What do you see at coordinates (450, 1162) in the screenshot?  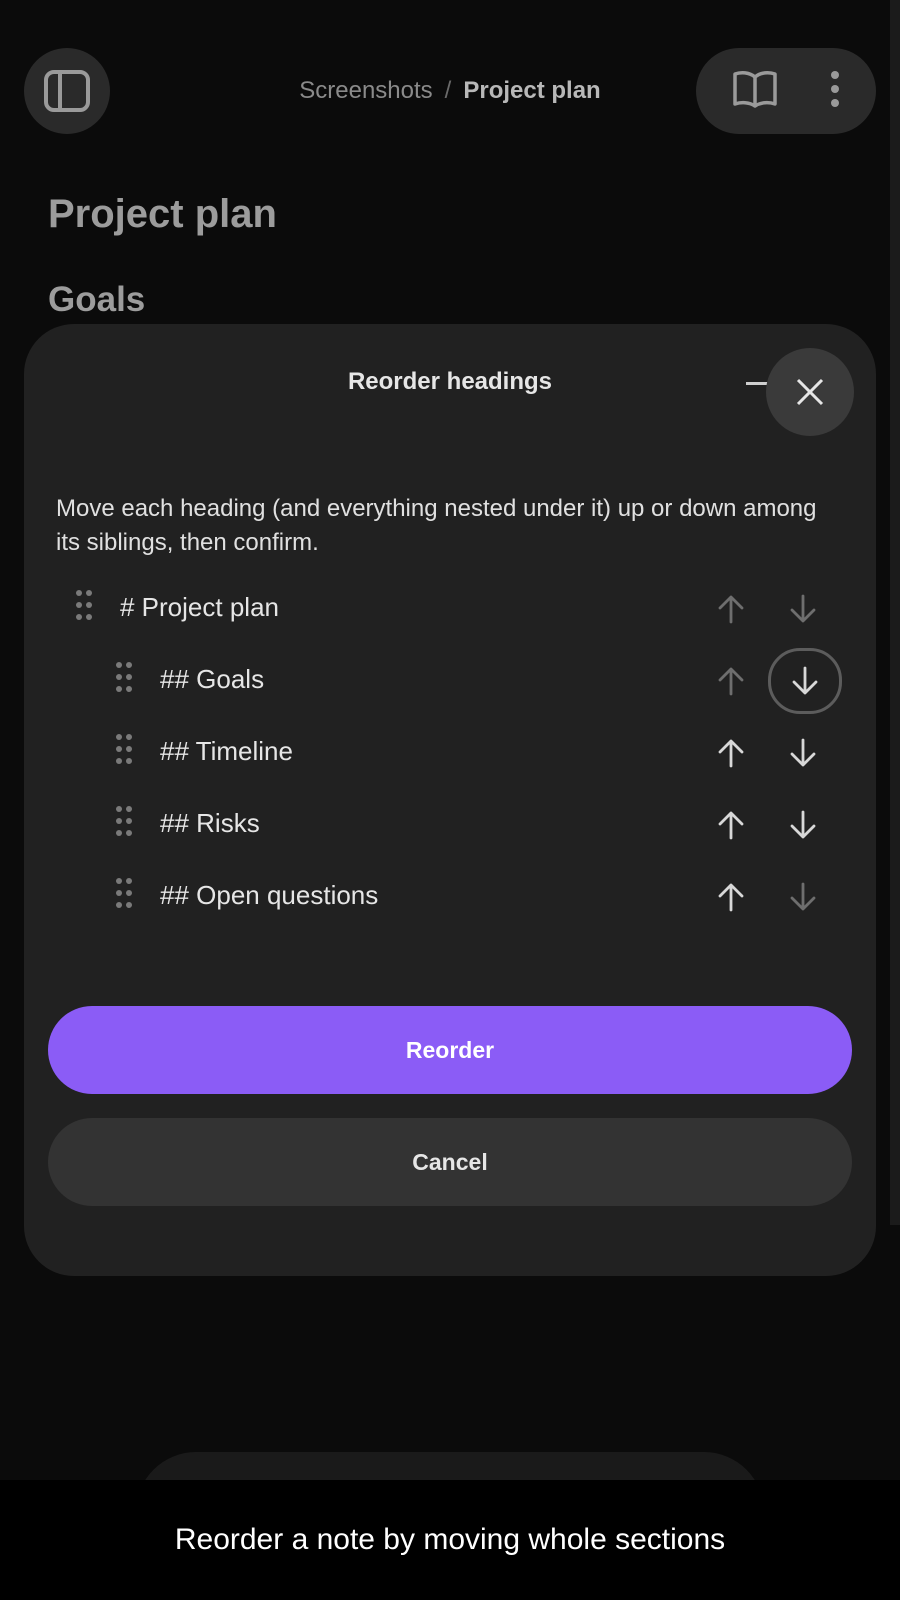 I see `cancel-button: Cancel` at bounding box center [450, 1162].